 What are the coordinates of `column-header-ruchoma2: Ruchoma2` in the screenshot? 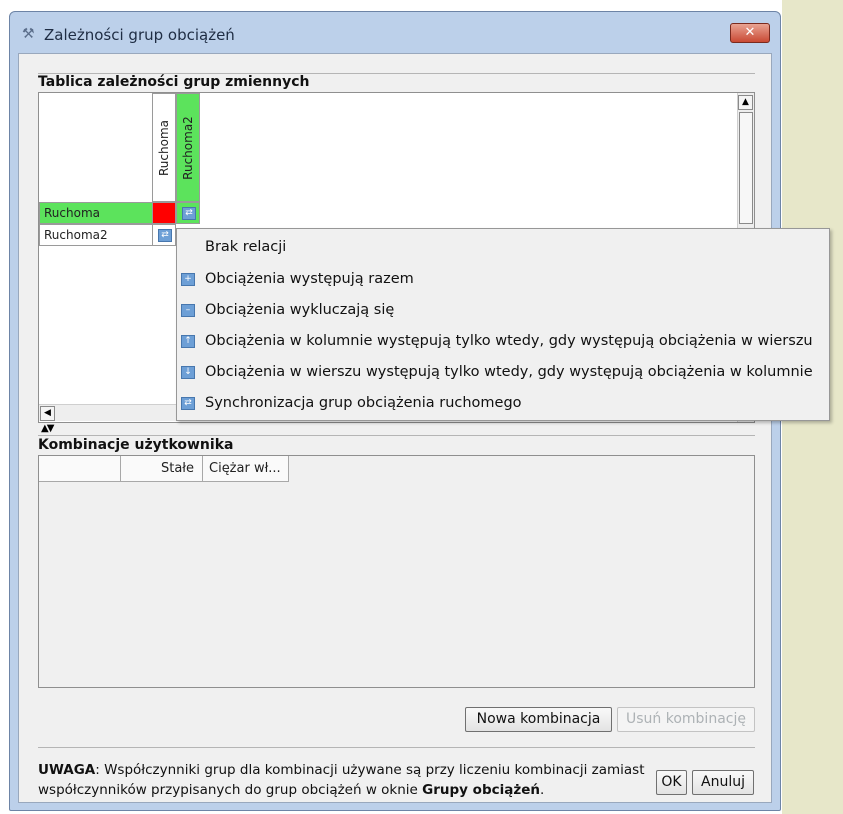 It's located at (188, 147).